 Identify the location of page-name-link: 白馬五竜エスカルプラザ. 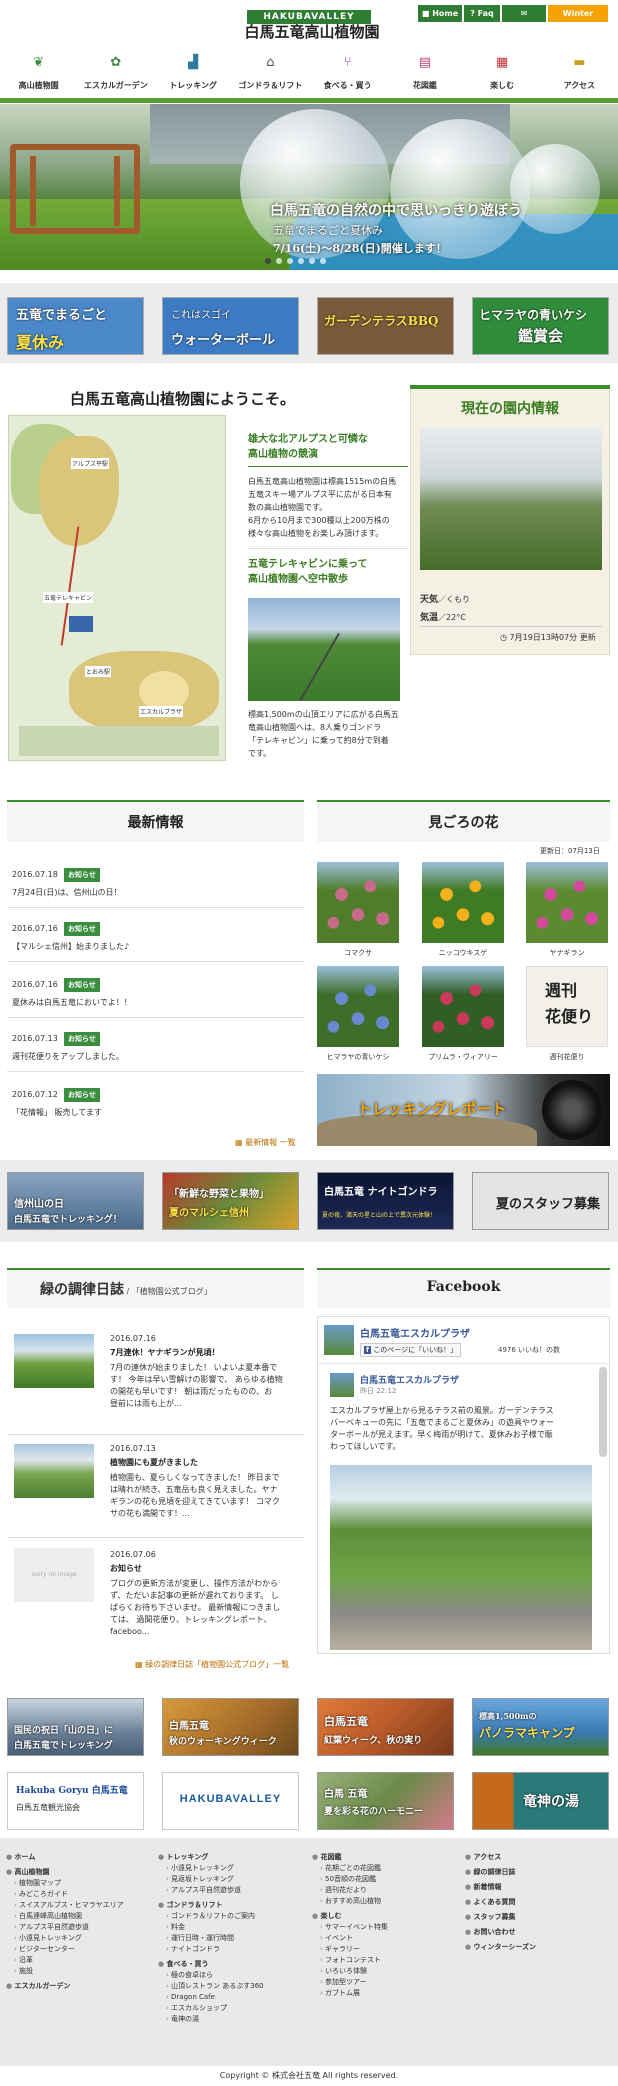
(415, 1332).